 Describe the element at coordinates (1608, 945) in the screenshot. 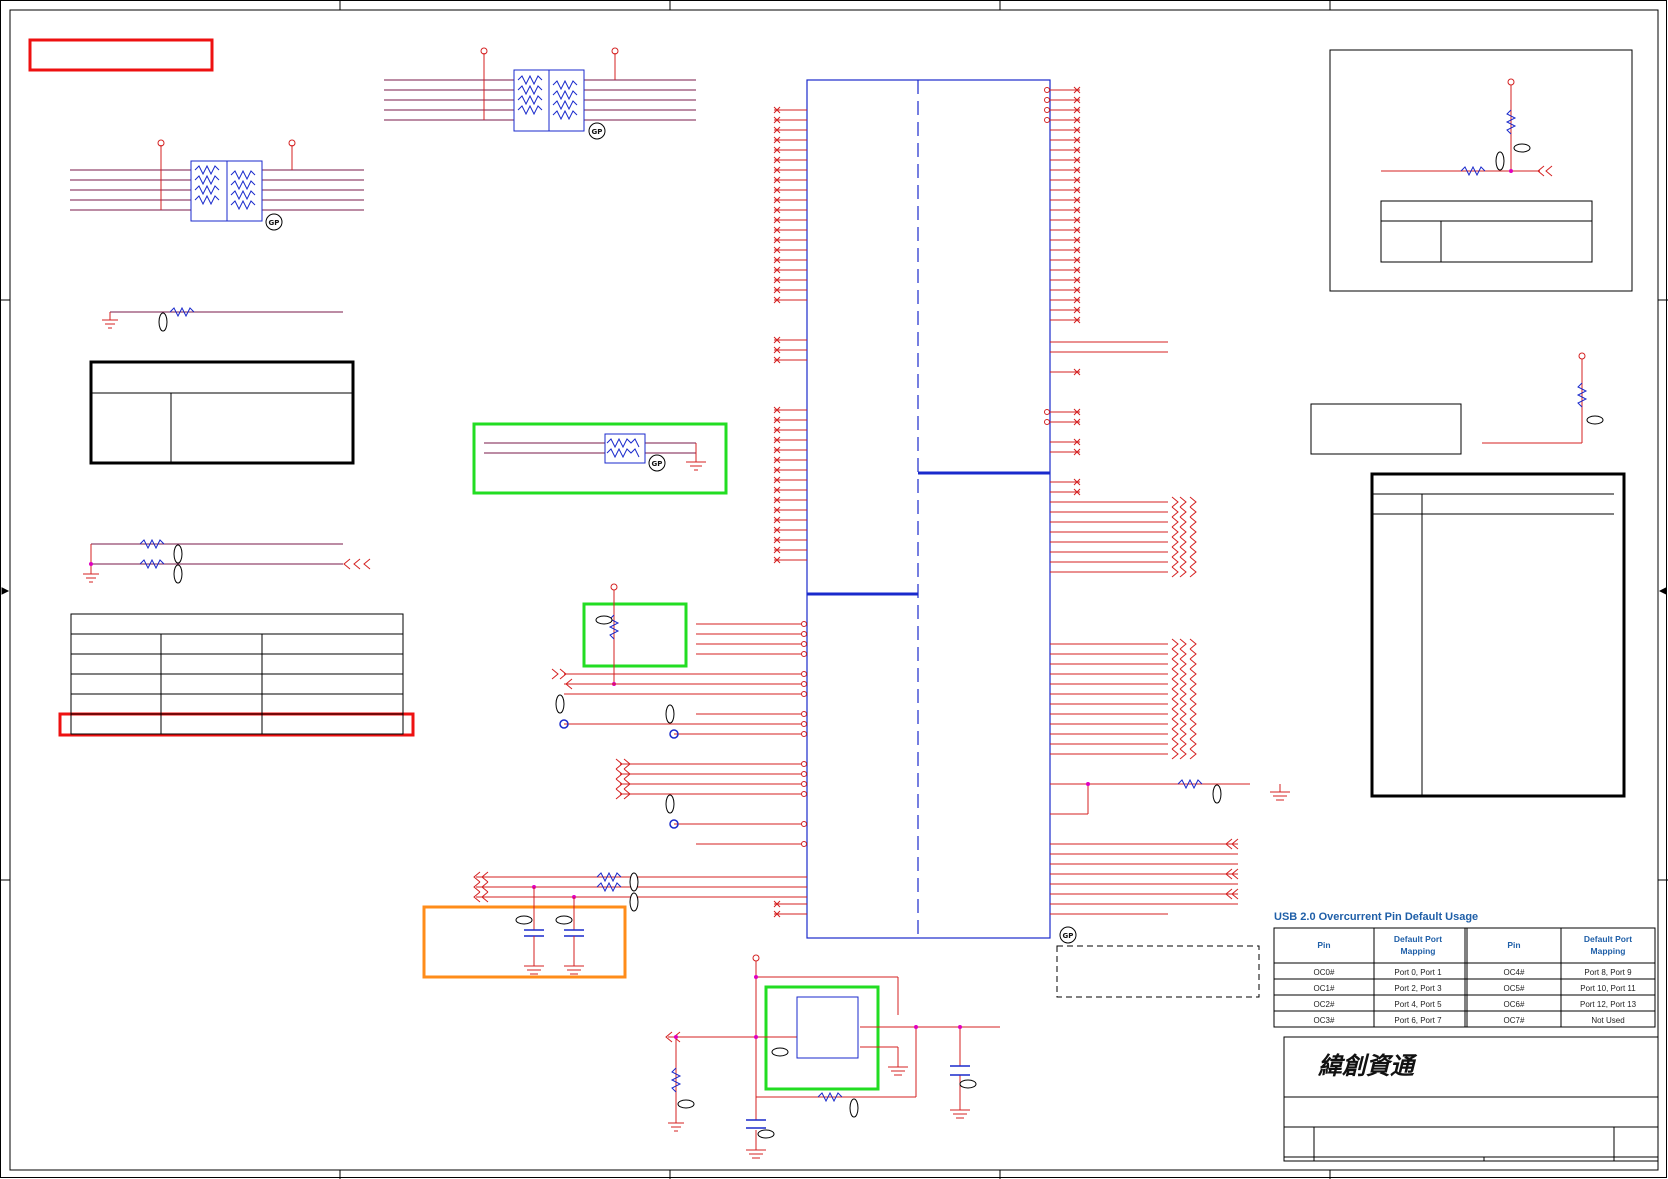

I see `th-mapping-2: Default Port Mapping` at that location.